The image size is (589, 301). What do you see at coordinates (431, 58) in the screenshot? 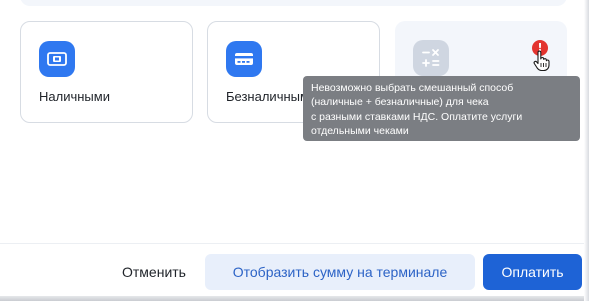
I see `calculator-icon` at bounding box center [431, 58].